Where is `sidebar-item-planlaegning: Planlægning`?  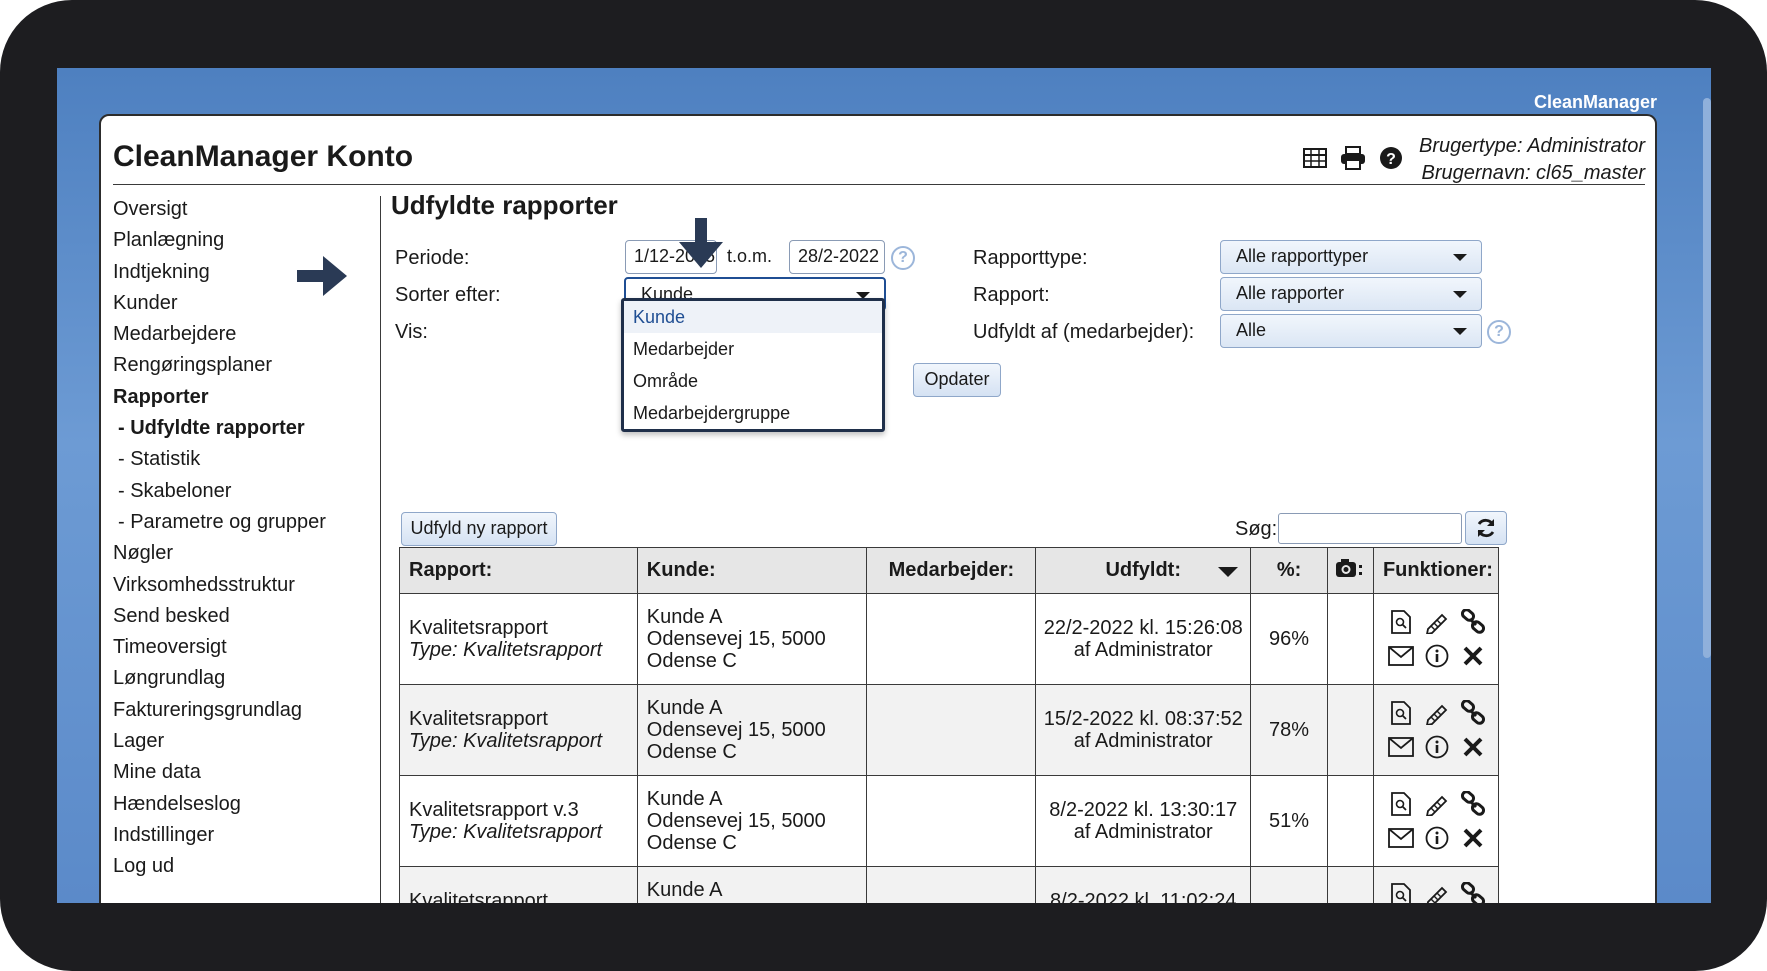 sidebar-item-planlaegning: Planlægning is located at coordinates (243, 240).